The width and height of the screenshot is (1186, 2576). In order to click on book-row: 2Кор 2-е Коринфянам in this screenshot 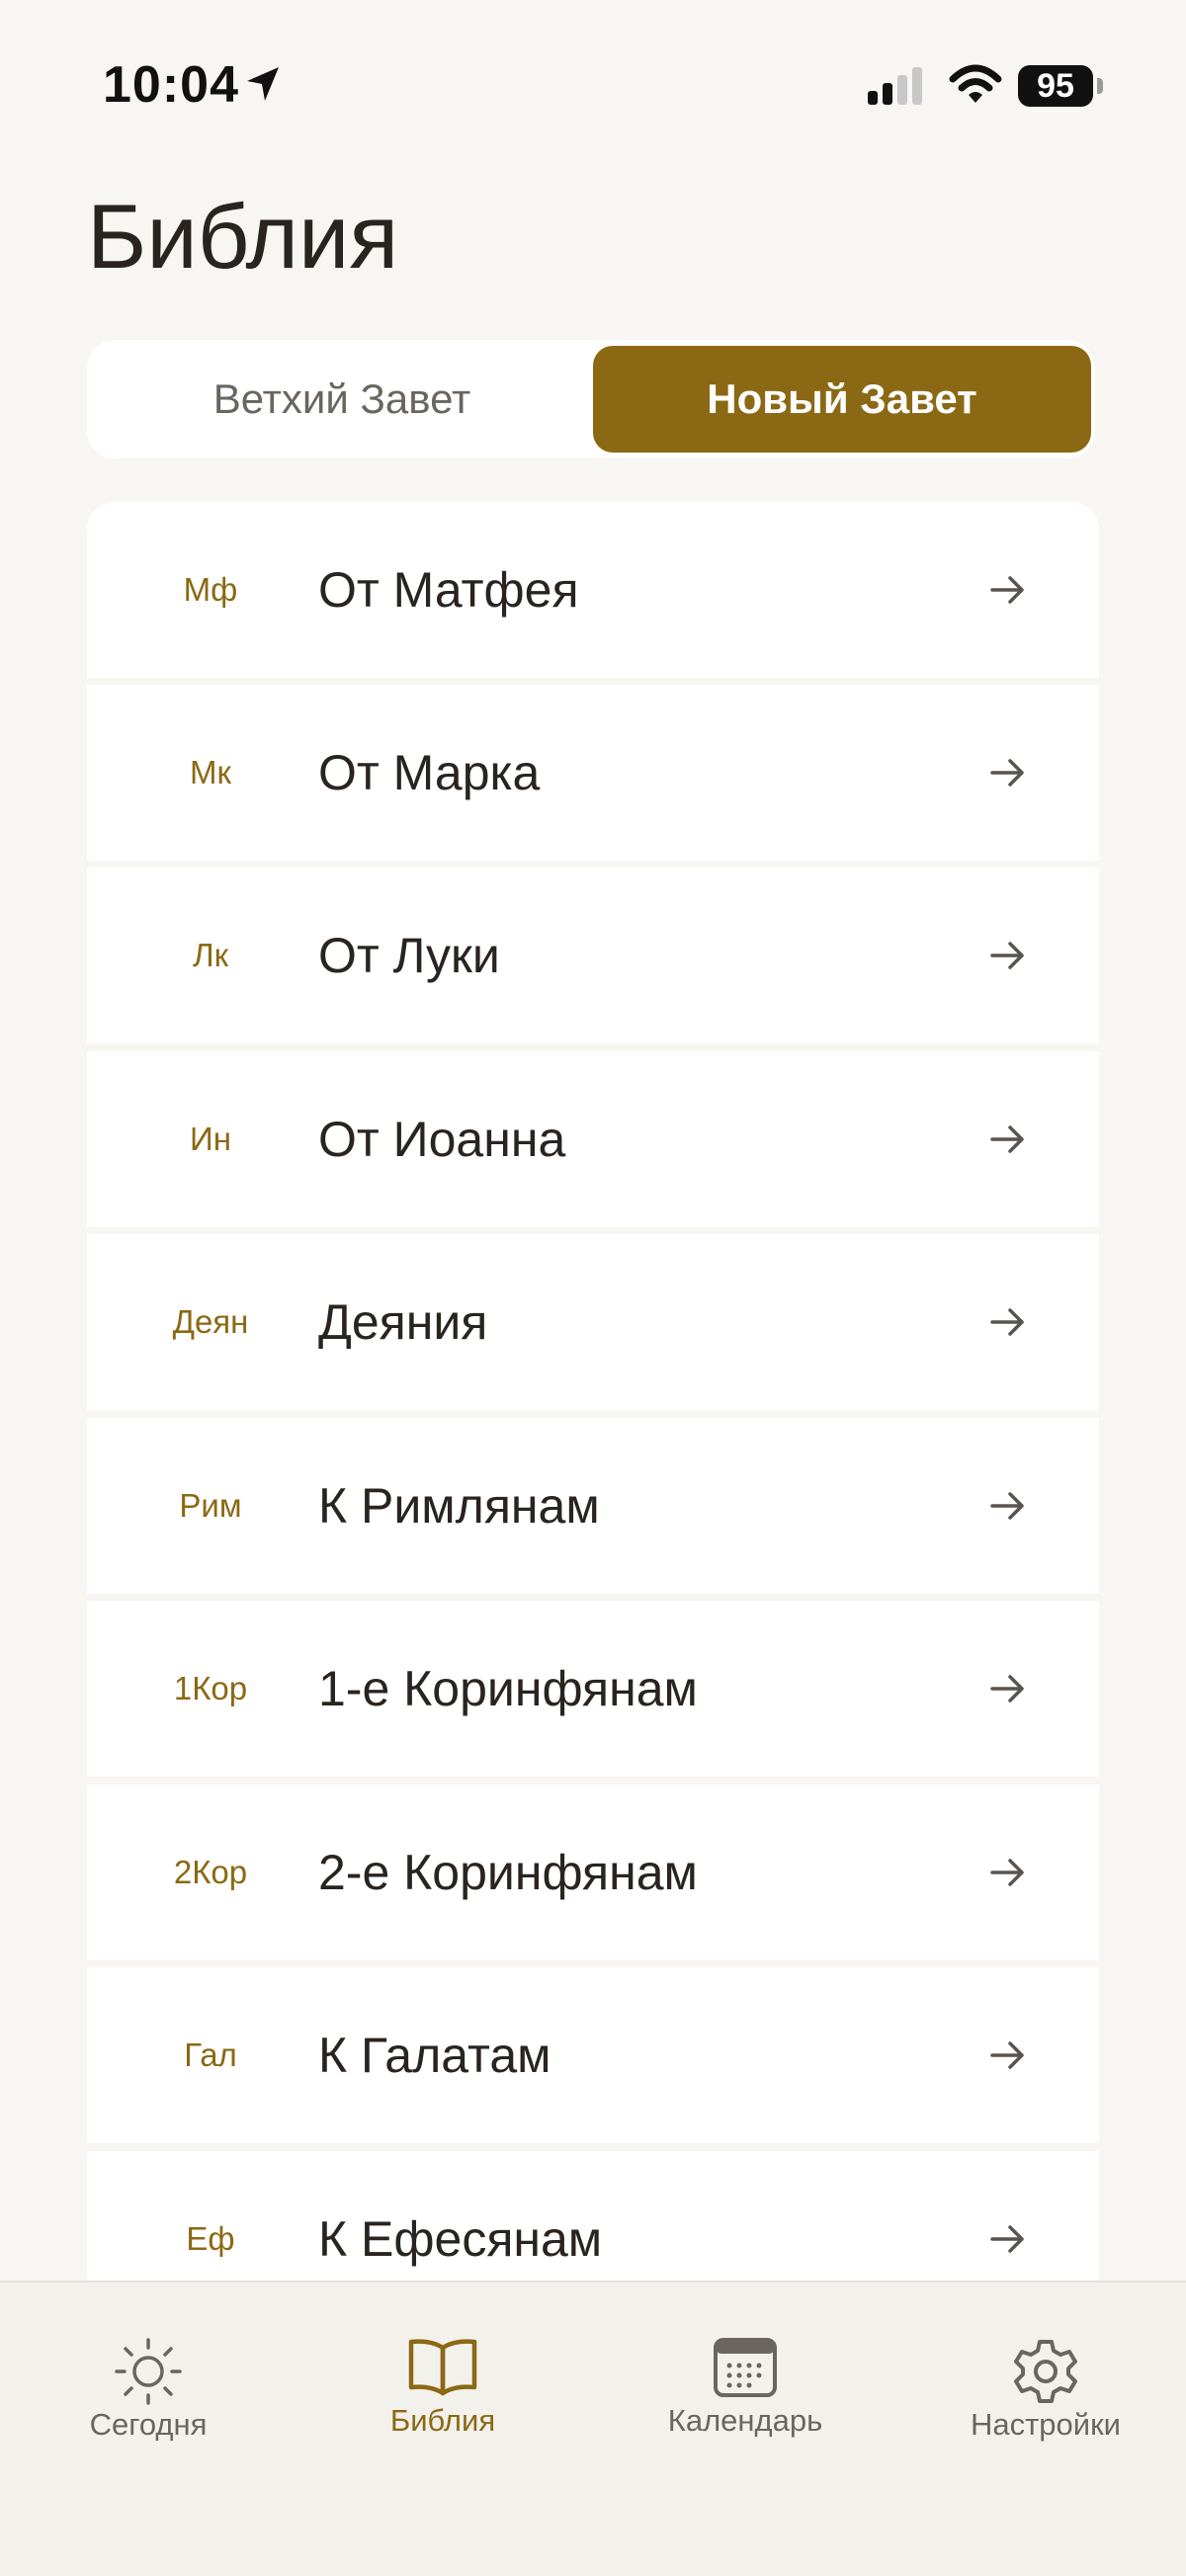, I will do `click(593, 1872)`.